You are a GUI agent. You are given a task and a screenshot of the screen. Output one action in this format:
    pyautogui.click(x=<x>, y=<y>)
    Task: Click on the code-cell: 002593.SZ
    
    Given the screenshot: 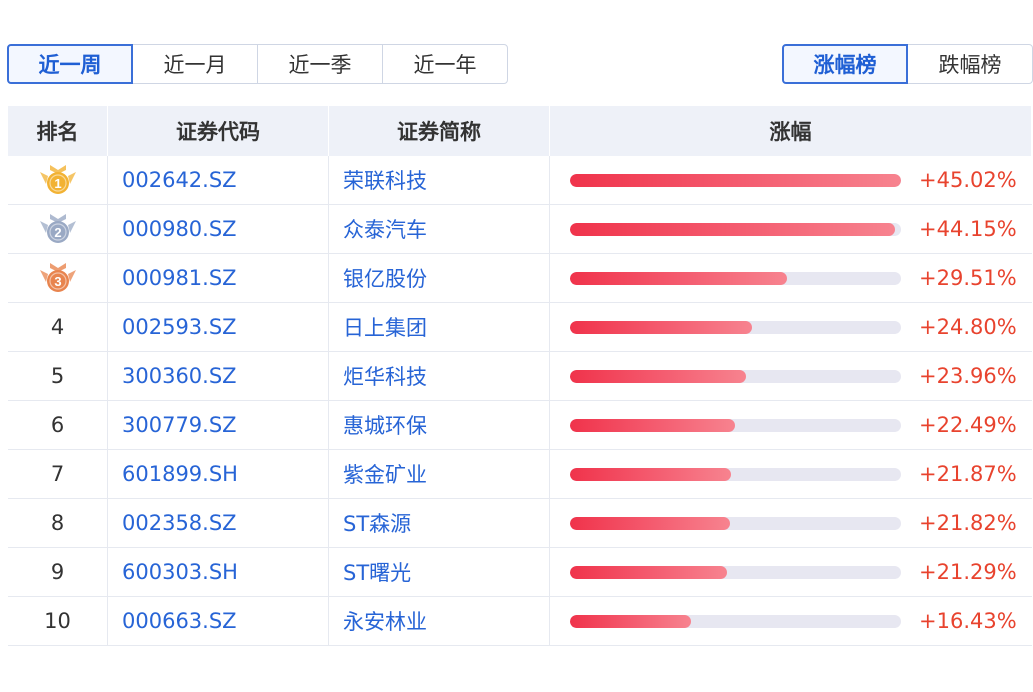 What is the action you would take?
    pyautogui.click(x=218, y=327)
    